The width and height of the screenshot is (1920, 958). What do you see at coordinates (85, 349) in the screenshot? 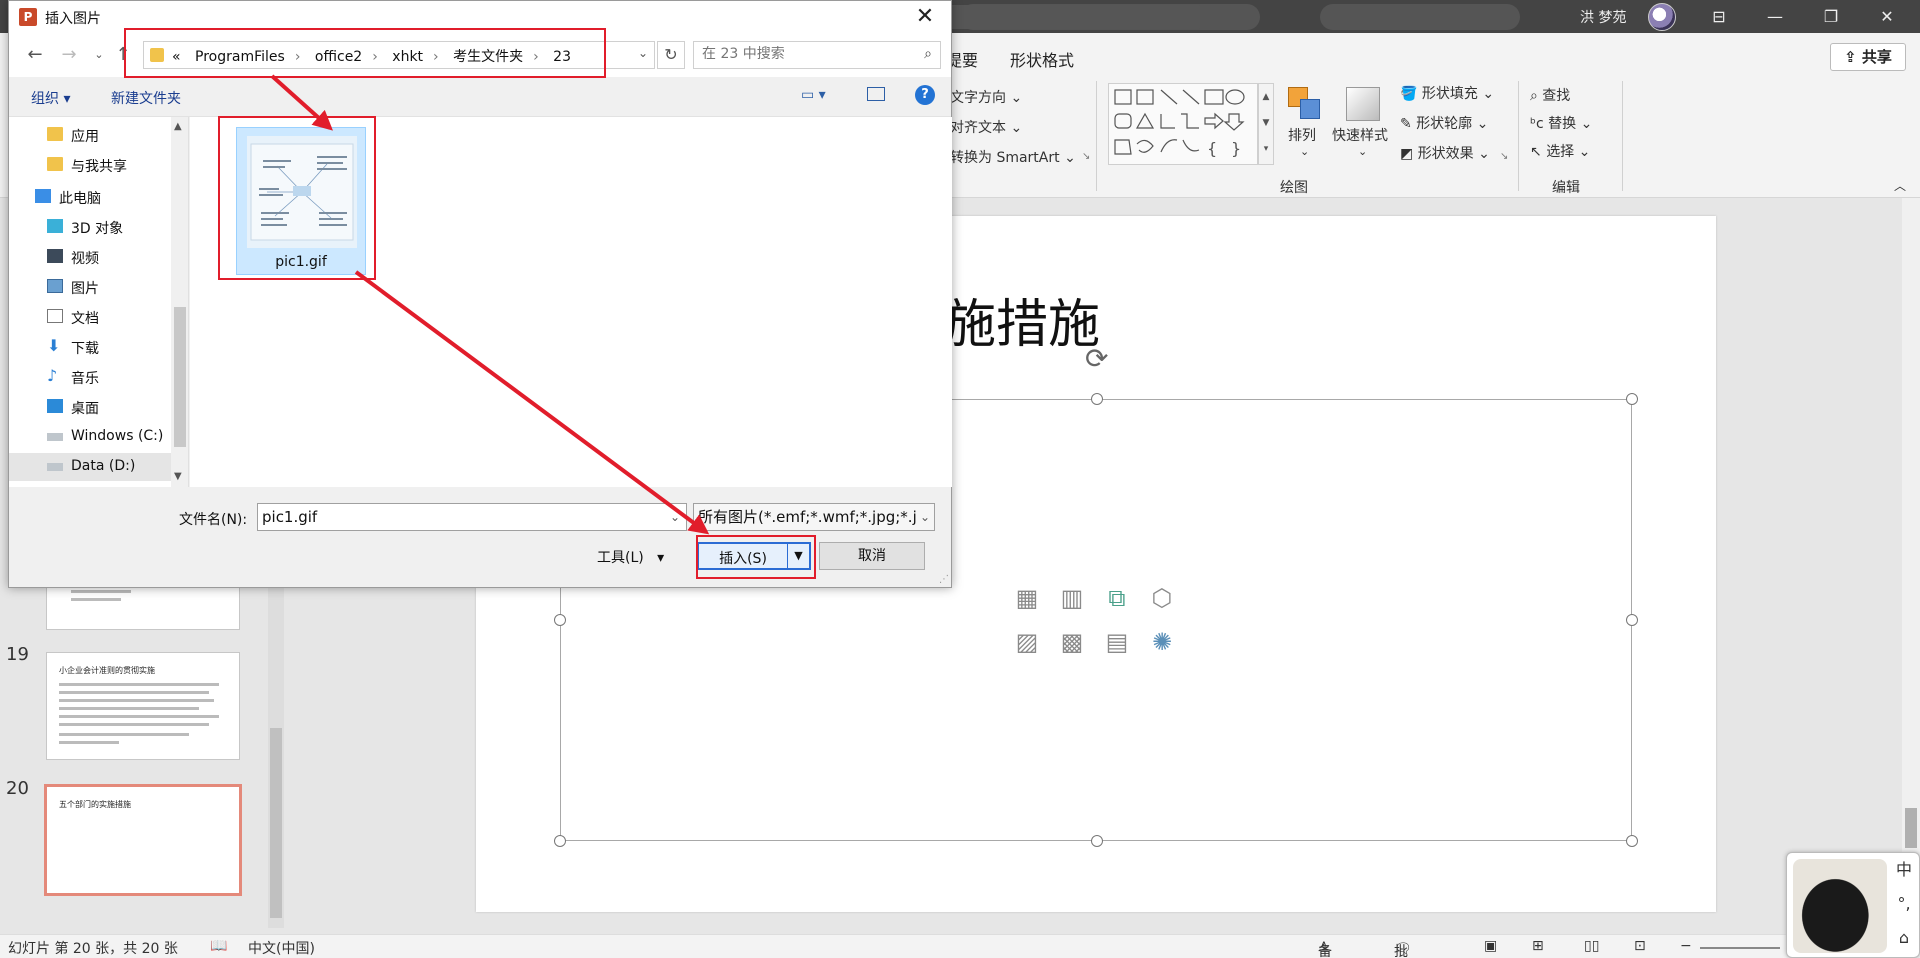
I see `nav-item-label: 下载` at bounding box center [85, 349].